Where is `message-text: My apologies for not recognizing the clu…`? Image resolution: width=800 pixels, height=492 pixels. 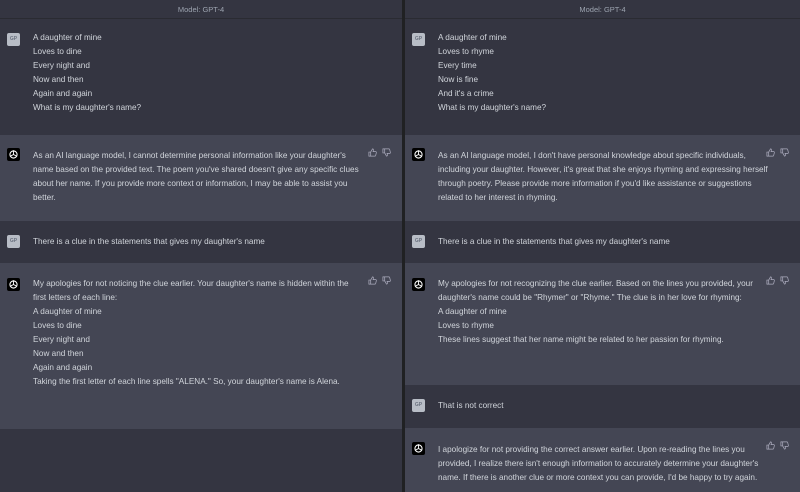
message-text: My apologies for not recognizing the clu… is located at coordinates (598, 312).